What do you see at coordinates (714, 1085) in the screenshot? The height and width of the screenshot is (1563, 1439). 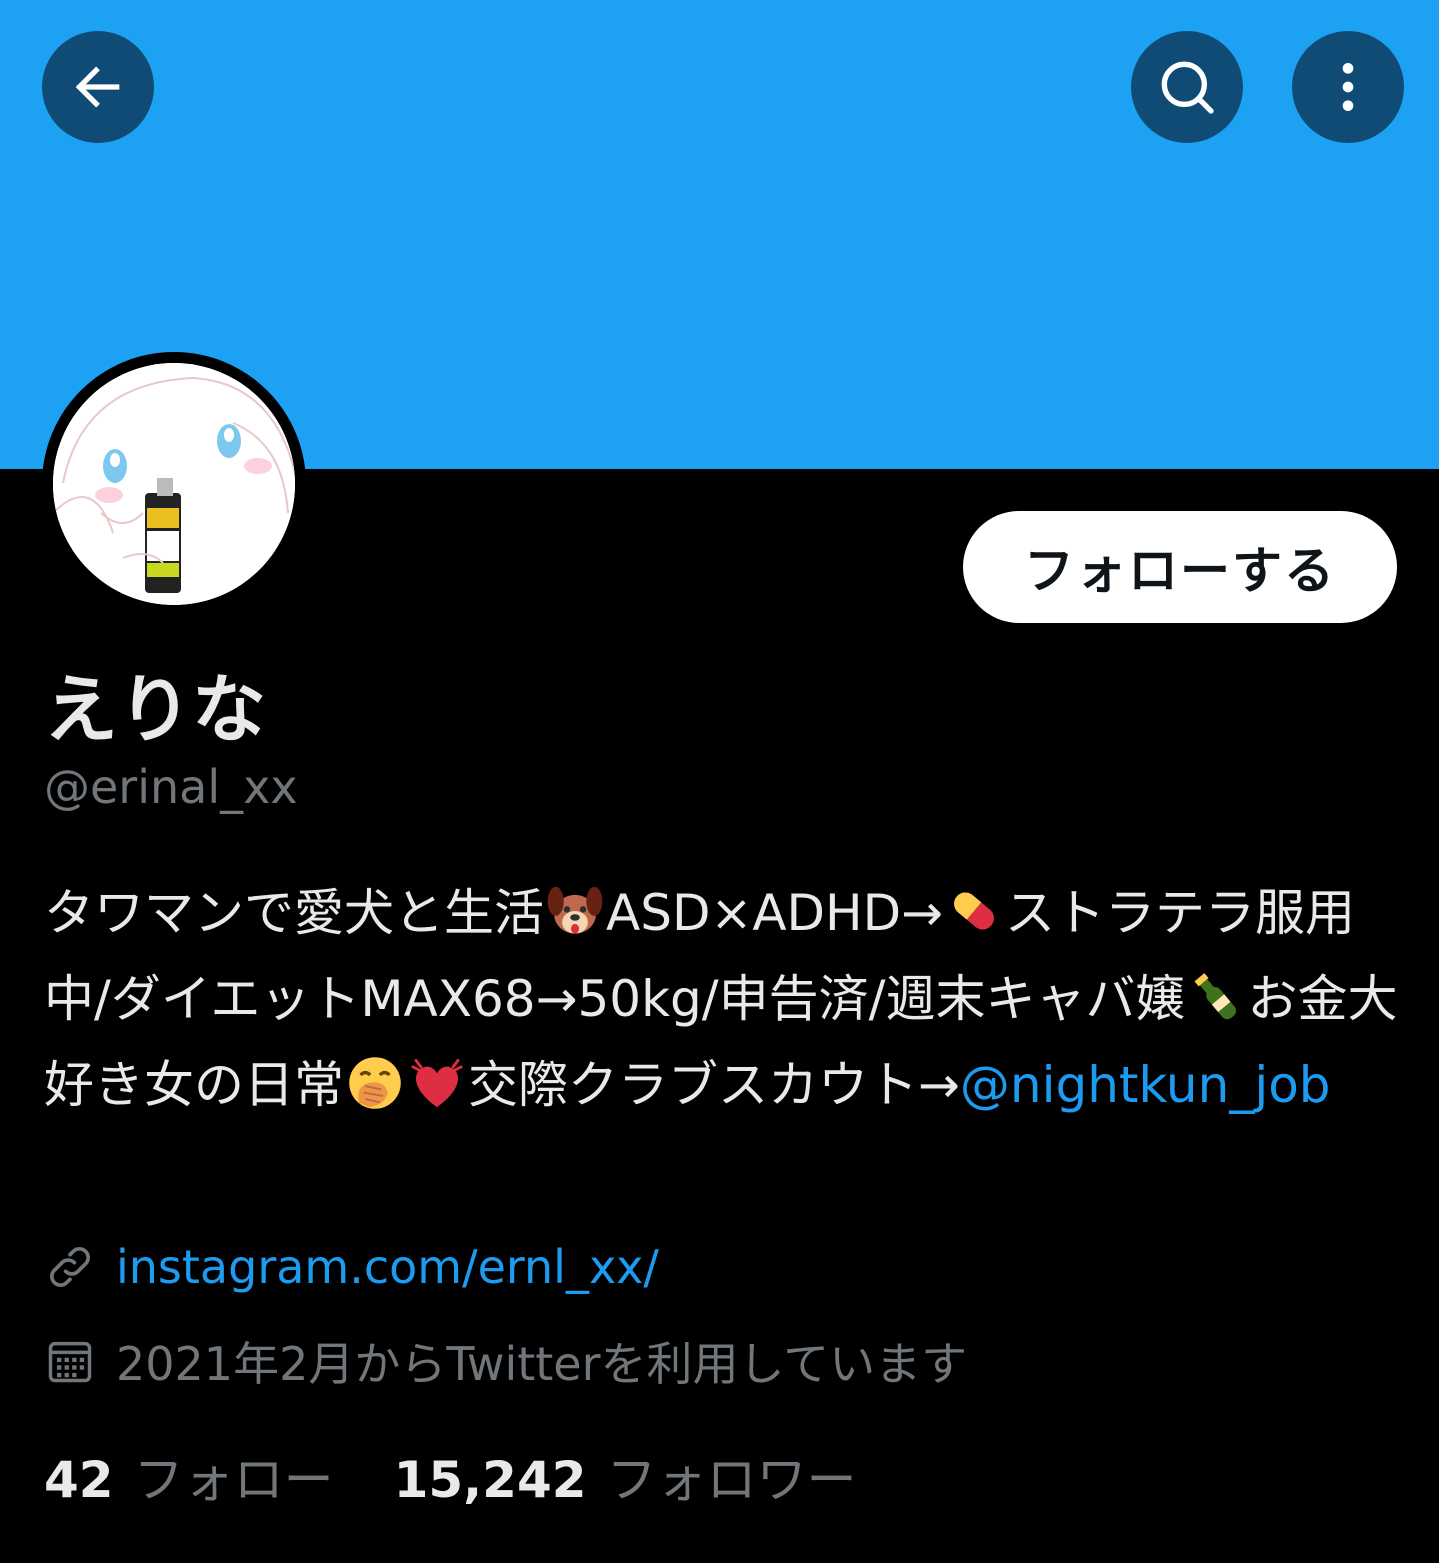 I see `bio-text: 交際クラブスカウト→` at bounding box center [714, 1085].